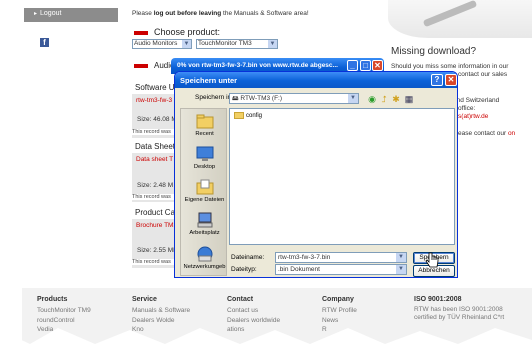 The height and width of the screenshot is (344, 532). Describe the element at coordinates (179, 311) in the screenshot. I see `footer-link: Manuals & Software` at that location.